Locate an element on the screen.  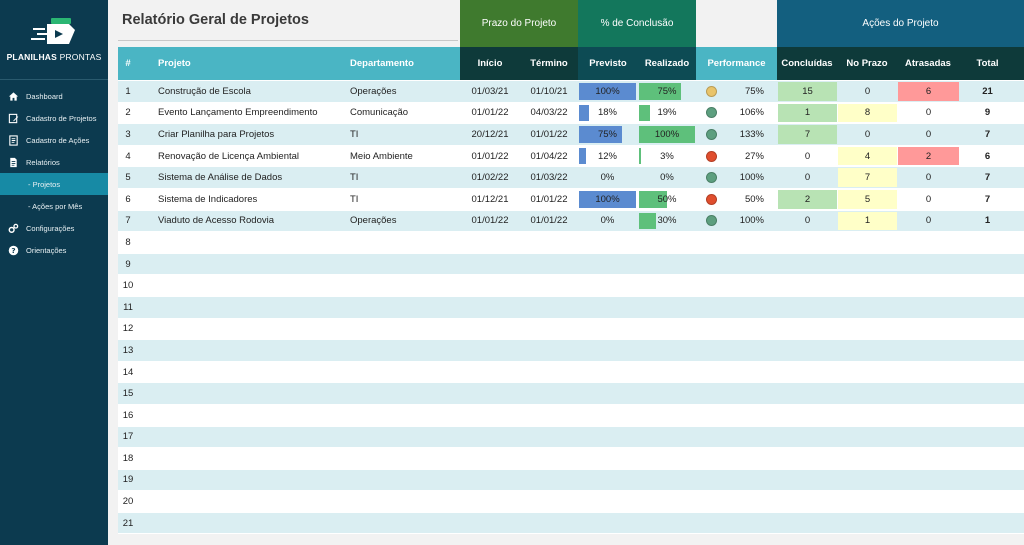
actual-percent: 75% is located at coordinates (667, 91).